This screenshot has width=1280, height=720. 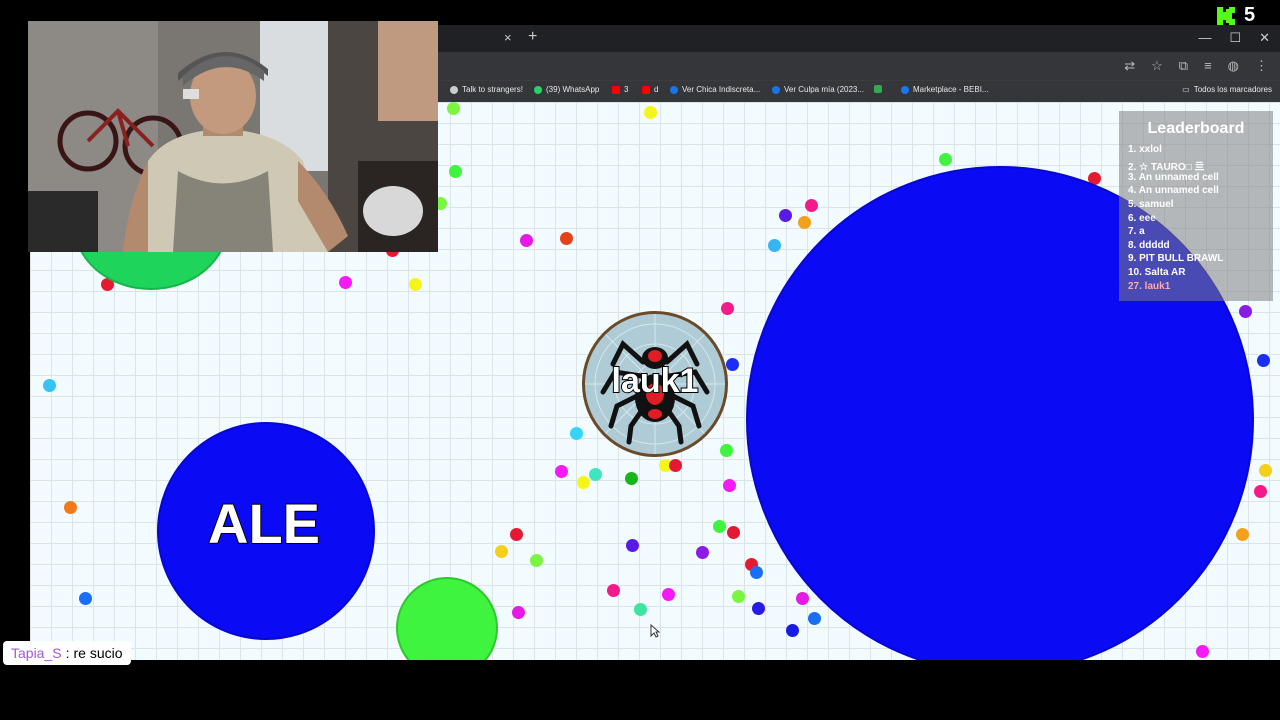 I want to click on kick-viewer-count: 5, so click(x=1235, y=15).